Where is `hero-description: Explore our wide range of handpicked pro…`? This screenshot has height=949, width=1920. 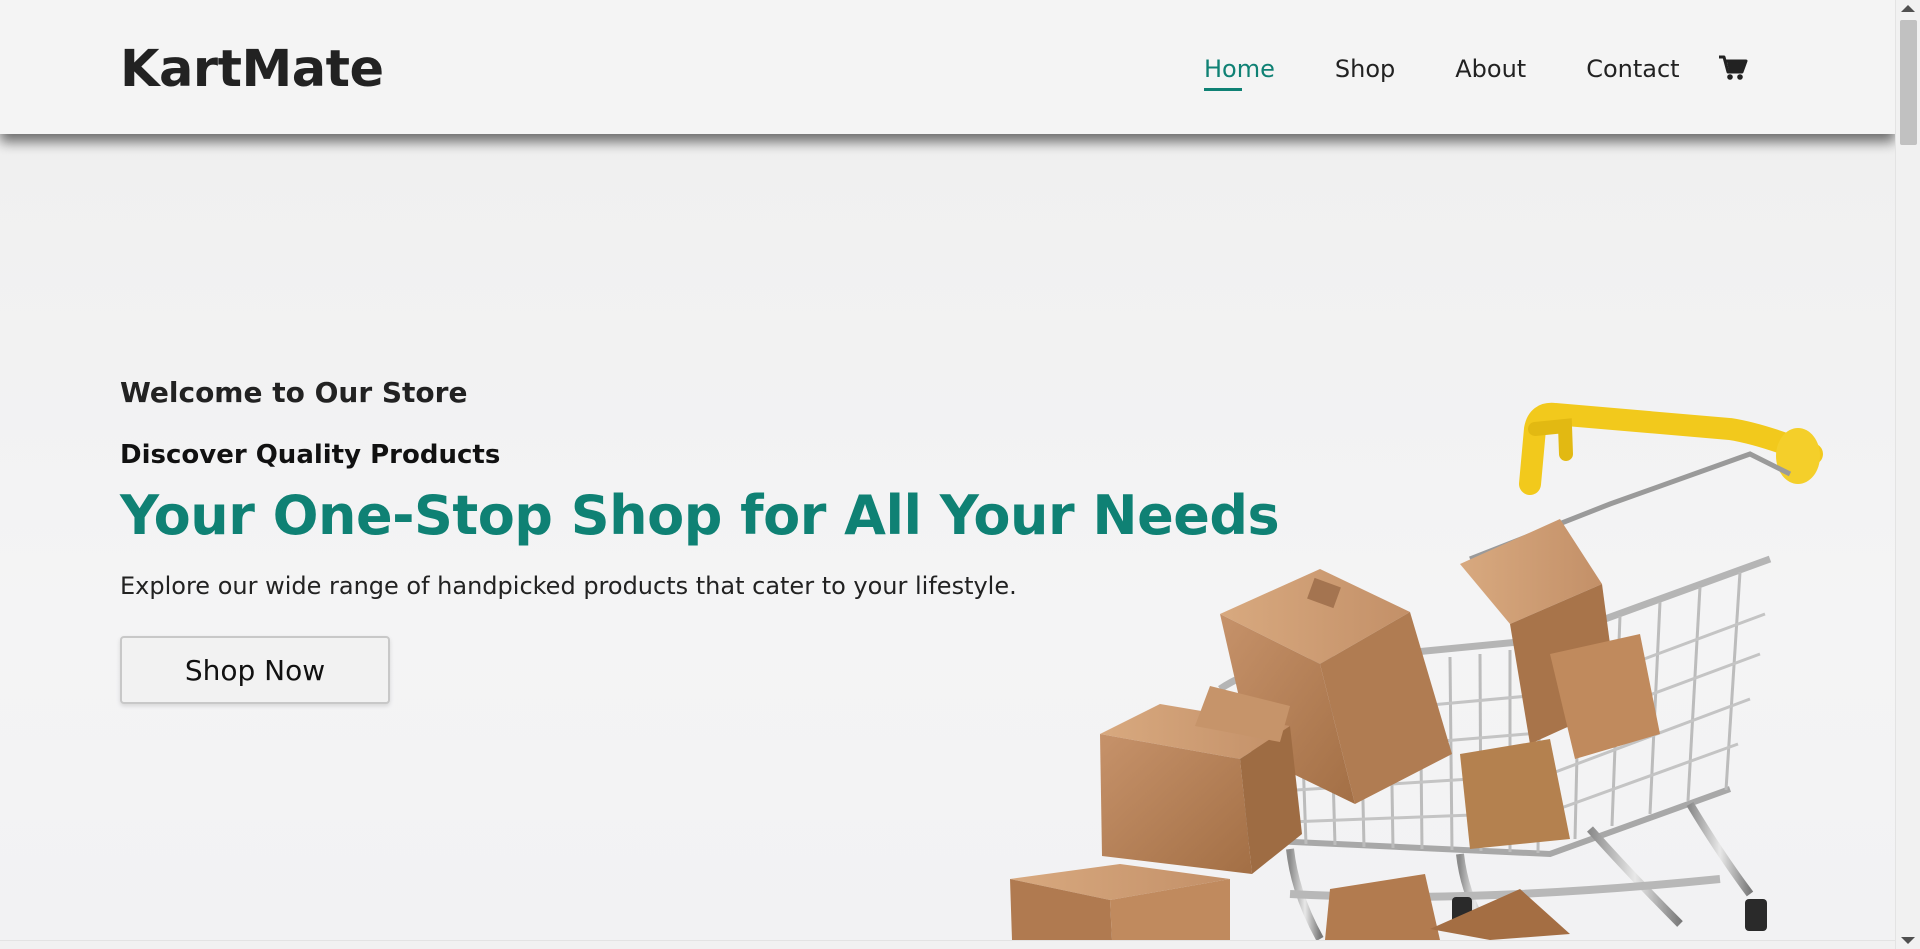 hero-description: Explore our wide range of handpicked pro… is located at coordinates (568, 586).